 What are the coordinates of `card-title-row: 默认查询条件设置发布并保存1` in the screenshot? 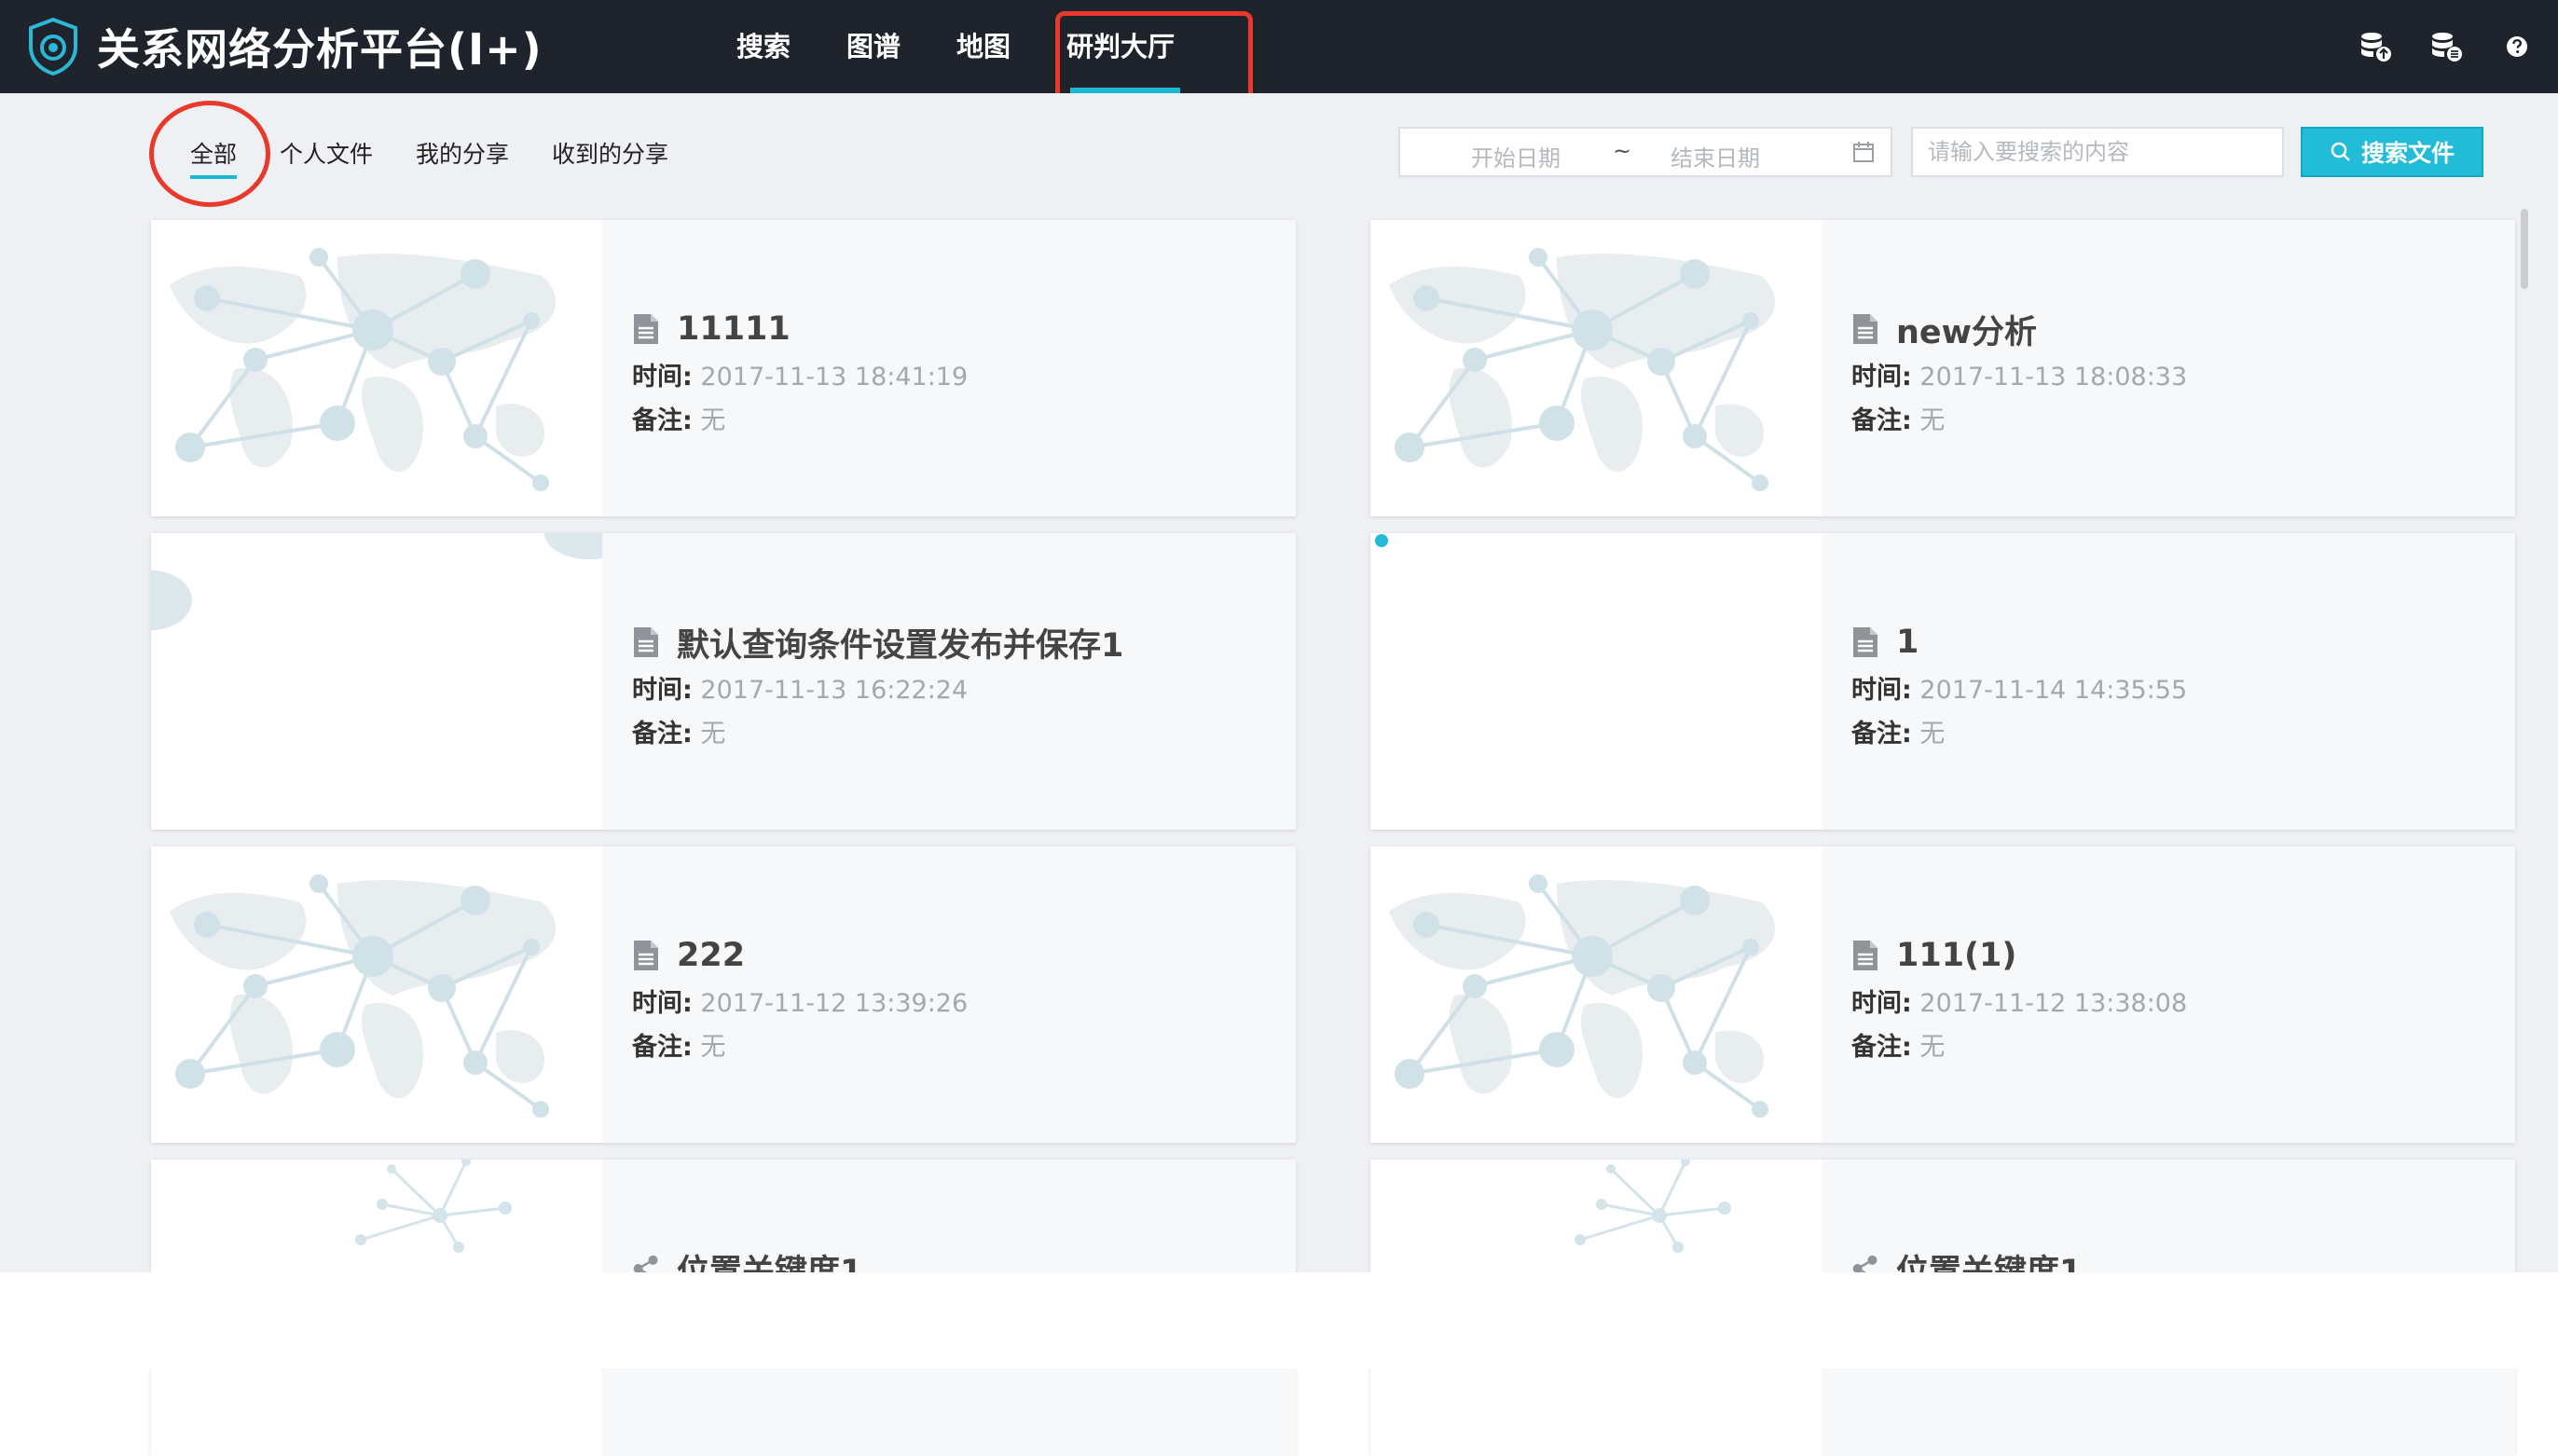 It's located at (878, 644).